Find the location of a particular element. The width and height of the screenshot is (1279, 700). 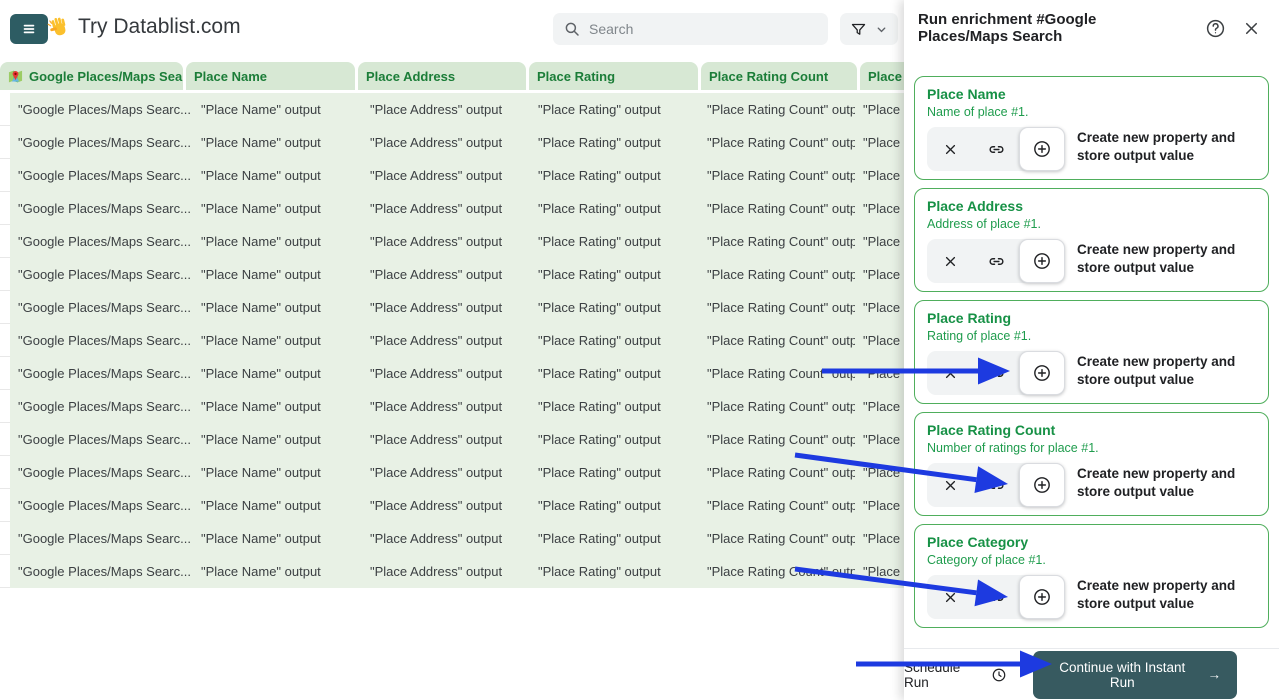

schedule-run-button: Schedule Run is located at coordinates (955, 675).